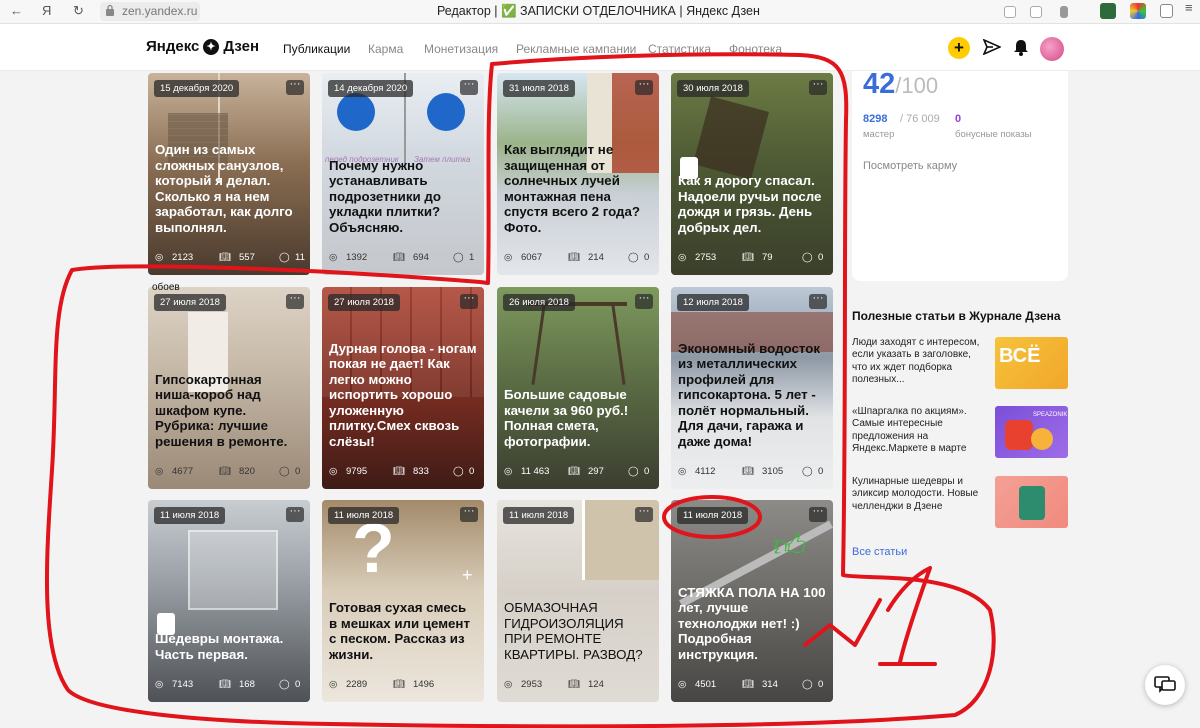 This screenshot has width=1200, height=728. I want to click on plus-icon: +, so click(467, 575).